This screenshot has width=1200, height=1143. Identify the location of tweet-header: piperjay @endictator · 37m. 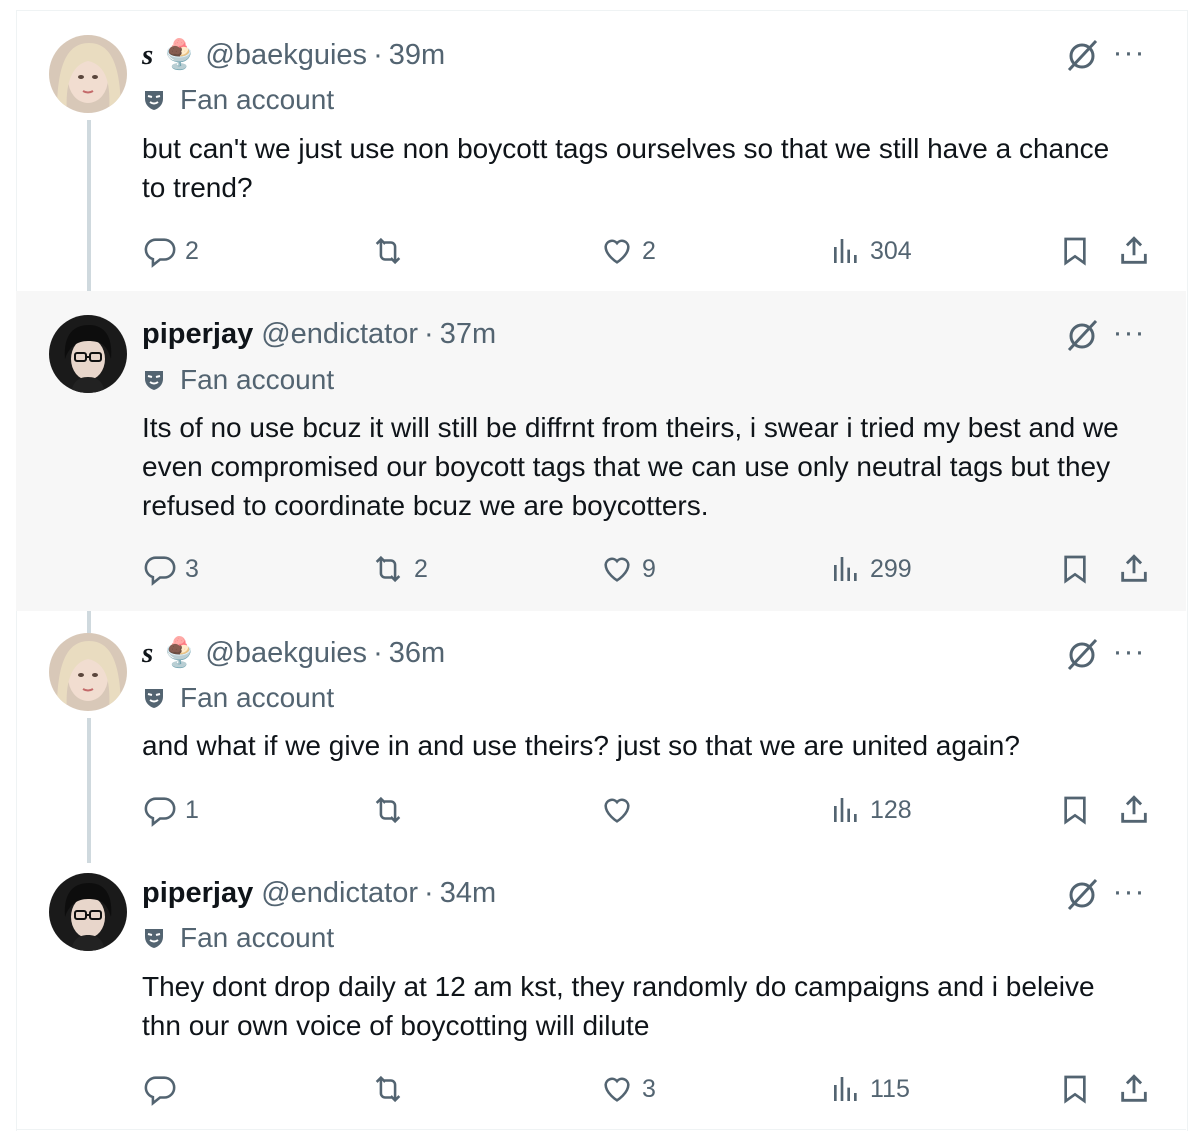
(319, 334).